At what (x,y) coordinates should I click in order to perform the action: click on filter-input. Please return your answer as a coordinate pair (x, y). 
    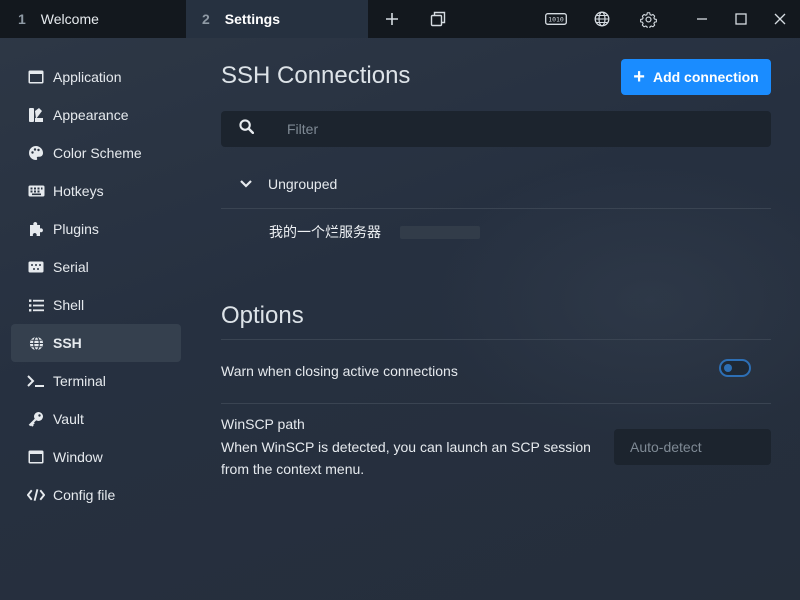
    Looking at the image, I should click on (507, 129).